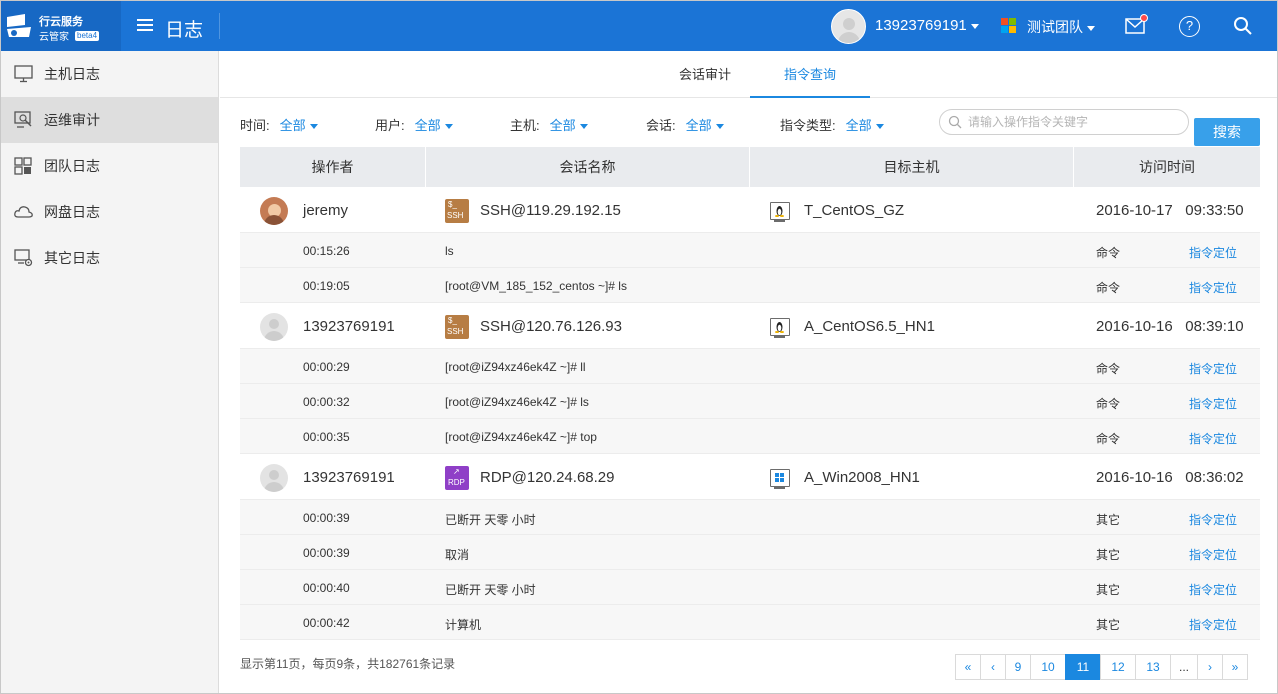 The height and width of the screenshot is (694, 1278). Describe the element at coordinates (349, 326) in the screenshot. I see `operator-name: 13923769191` at that location.